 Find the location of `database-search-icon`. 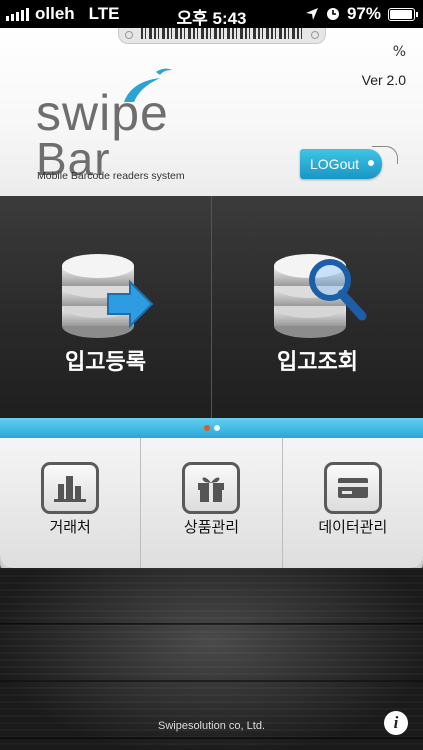

database-search-icon is located at coordinates (319, 296).